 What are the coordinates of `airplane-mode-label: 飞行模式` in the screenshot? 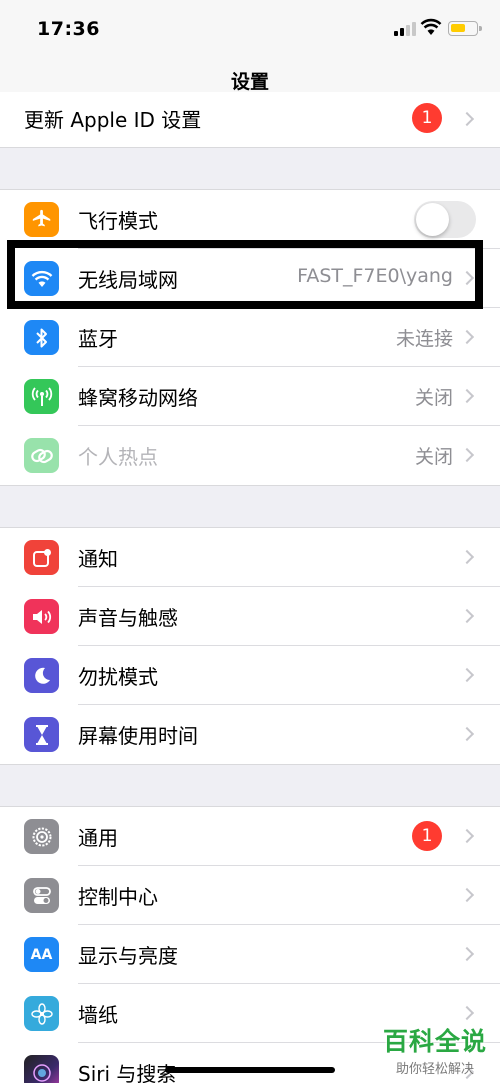 It's located at (118, 221).